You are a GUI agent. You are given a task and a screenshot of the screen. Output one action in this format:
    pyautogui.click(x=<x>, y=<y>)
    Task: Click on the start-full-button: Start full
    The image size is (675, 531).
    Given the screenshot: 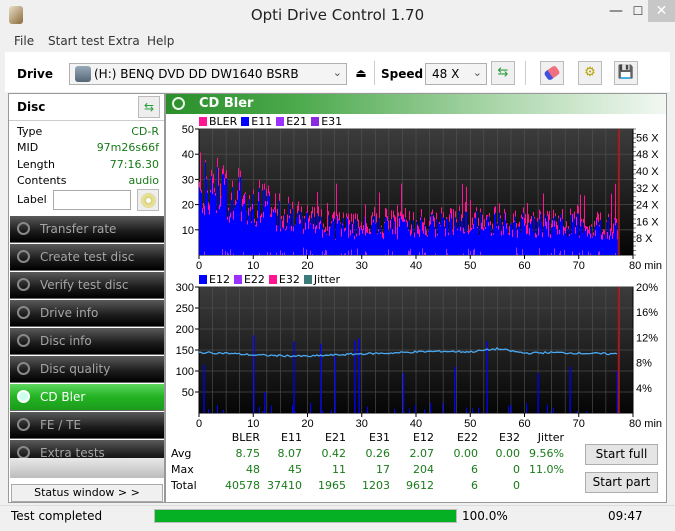 What is the action you would take?
    pyautogui.click(x=621, y=454)
    